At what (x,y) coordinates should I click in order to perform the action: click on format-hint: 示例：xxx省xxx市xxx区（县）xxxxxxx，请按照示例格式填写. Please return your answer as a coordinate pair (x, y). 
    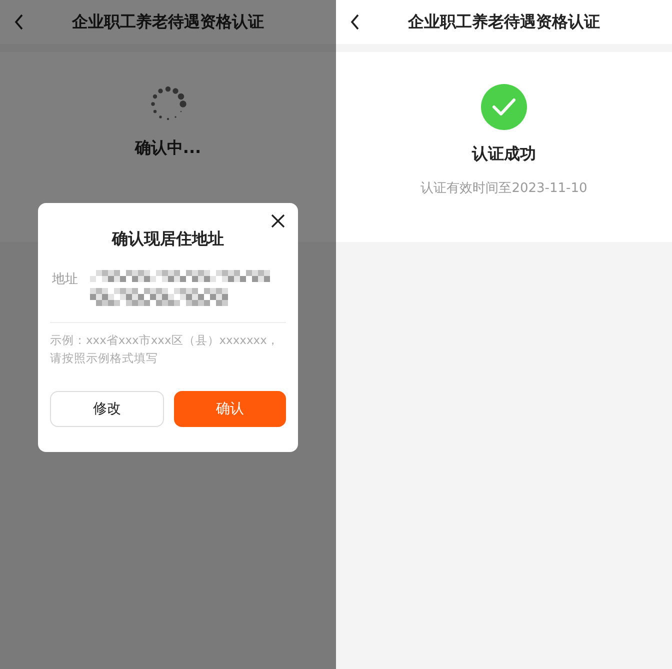
    Looking at the image, I should click on (165, 349).